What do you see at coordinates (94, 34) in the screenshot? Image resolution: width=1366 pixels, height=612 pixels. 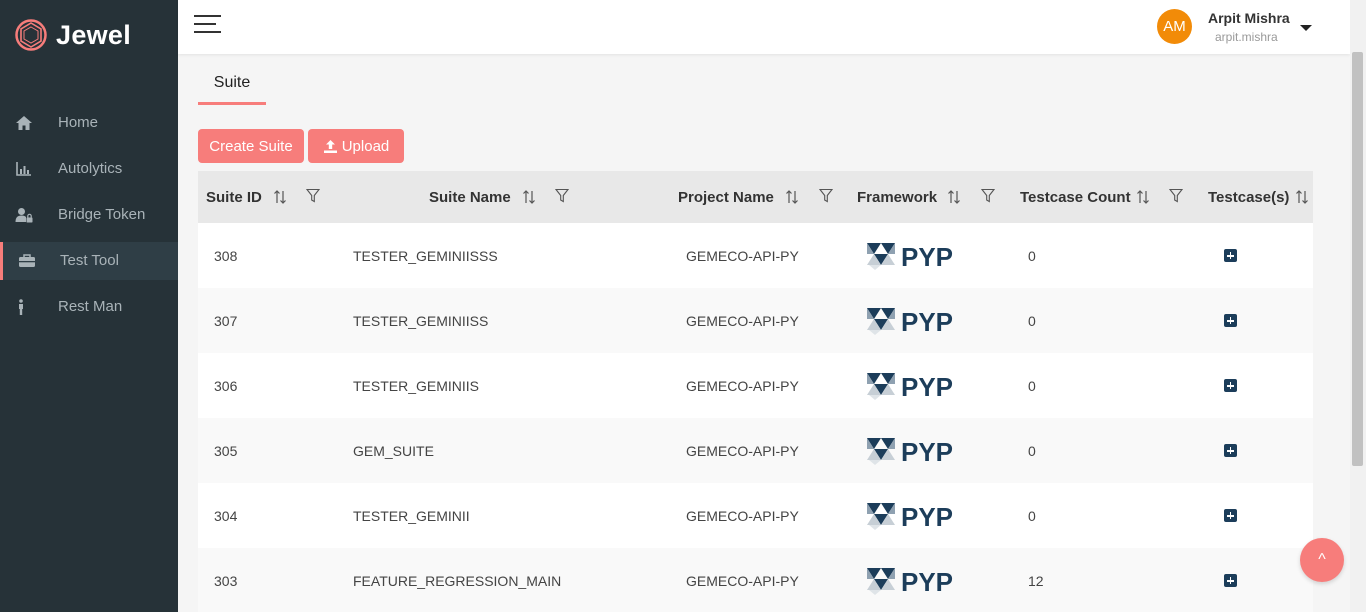 I see `brand-name: Jewel` at bounding box center [94, 34].